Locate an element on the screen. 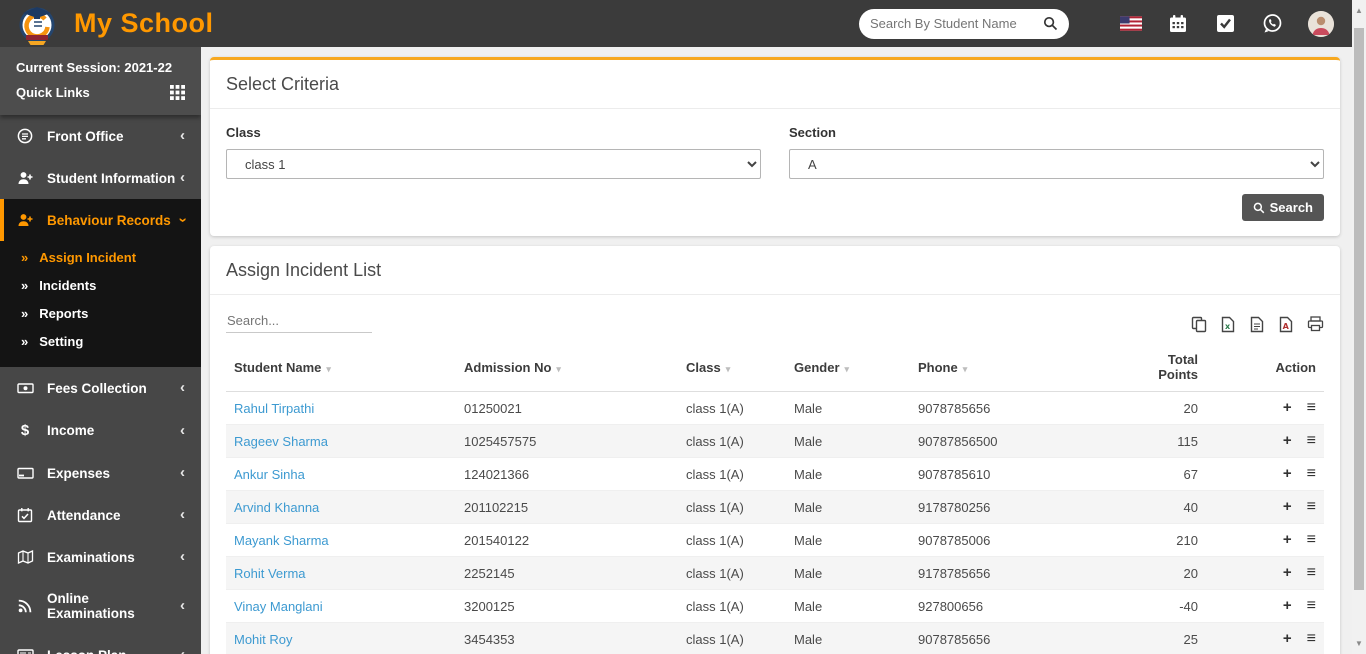 The width and height of the screenshot is (1366, 654). current-session-label: Current Session: 2021-22 is located at coordinates (94, 67).